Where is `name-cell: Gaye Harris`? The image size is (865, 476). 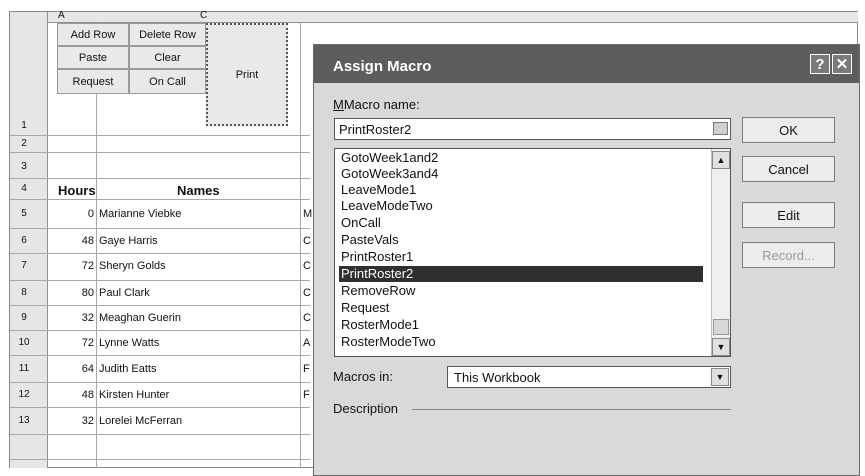 name-cell: Gaye Harris is located at coordinates (128, 241).